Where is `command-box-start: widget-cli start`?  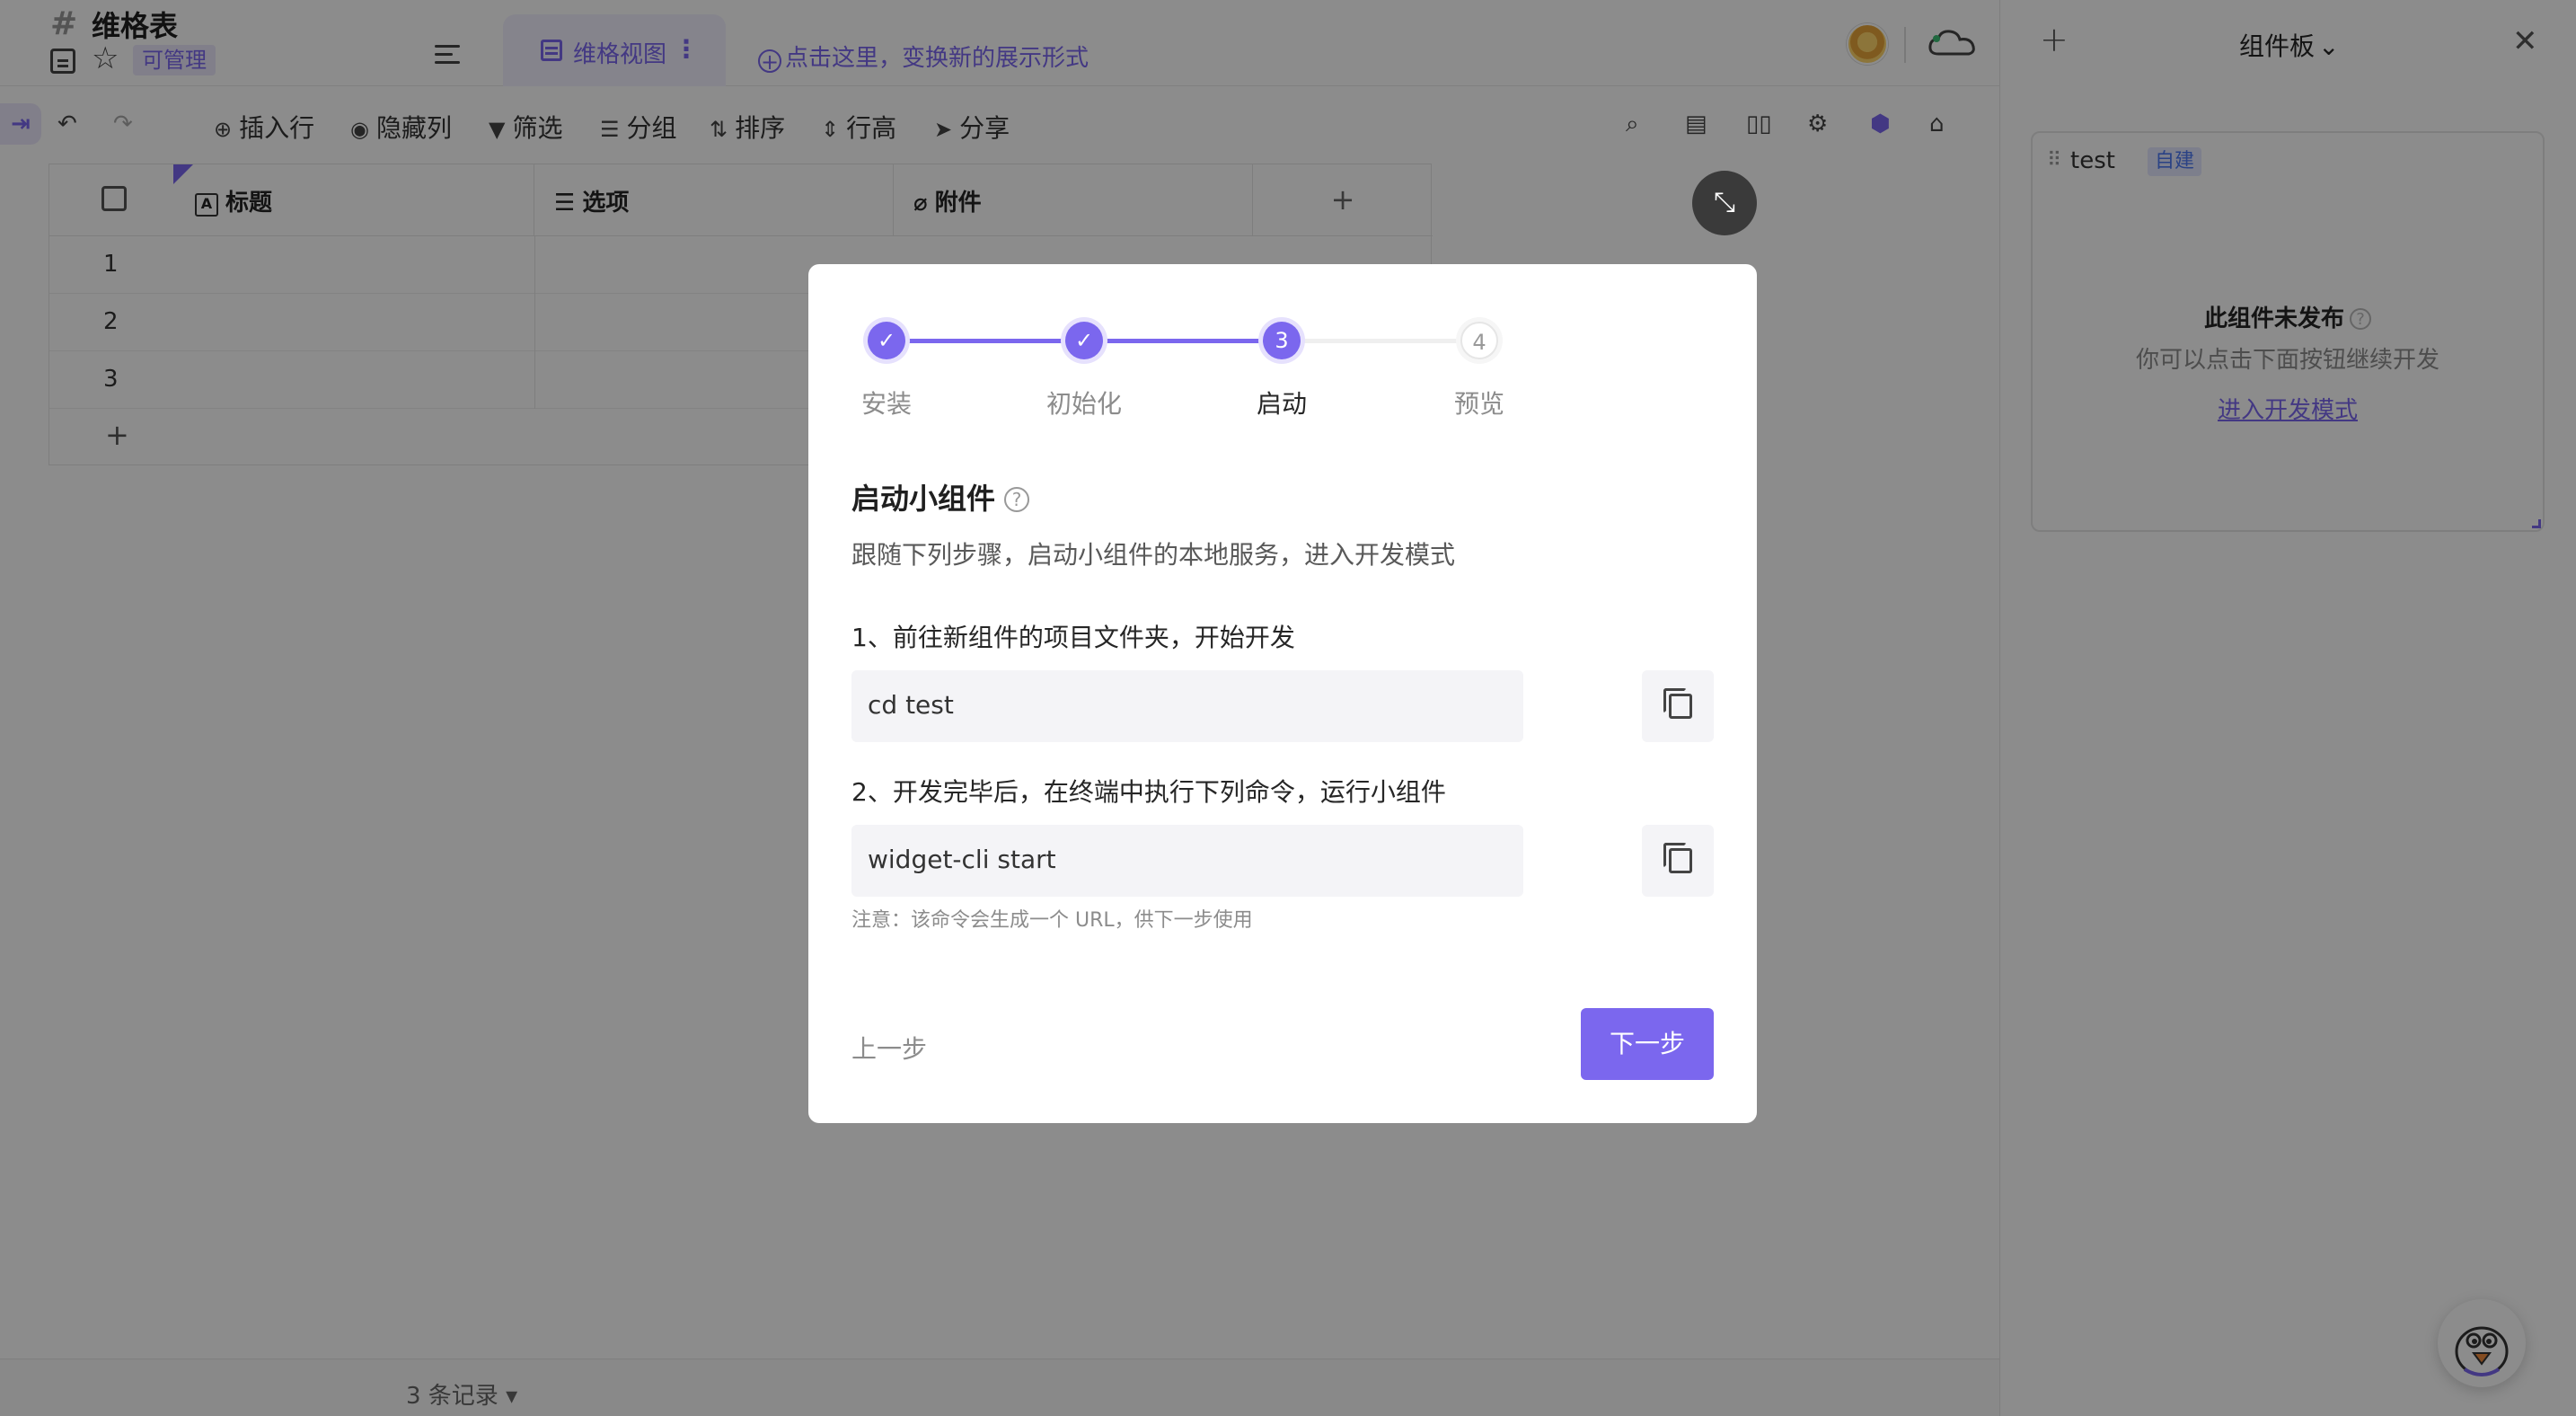 command-box-start: widget-cli start is located at coordinates (1187, 861).